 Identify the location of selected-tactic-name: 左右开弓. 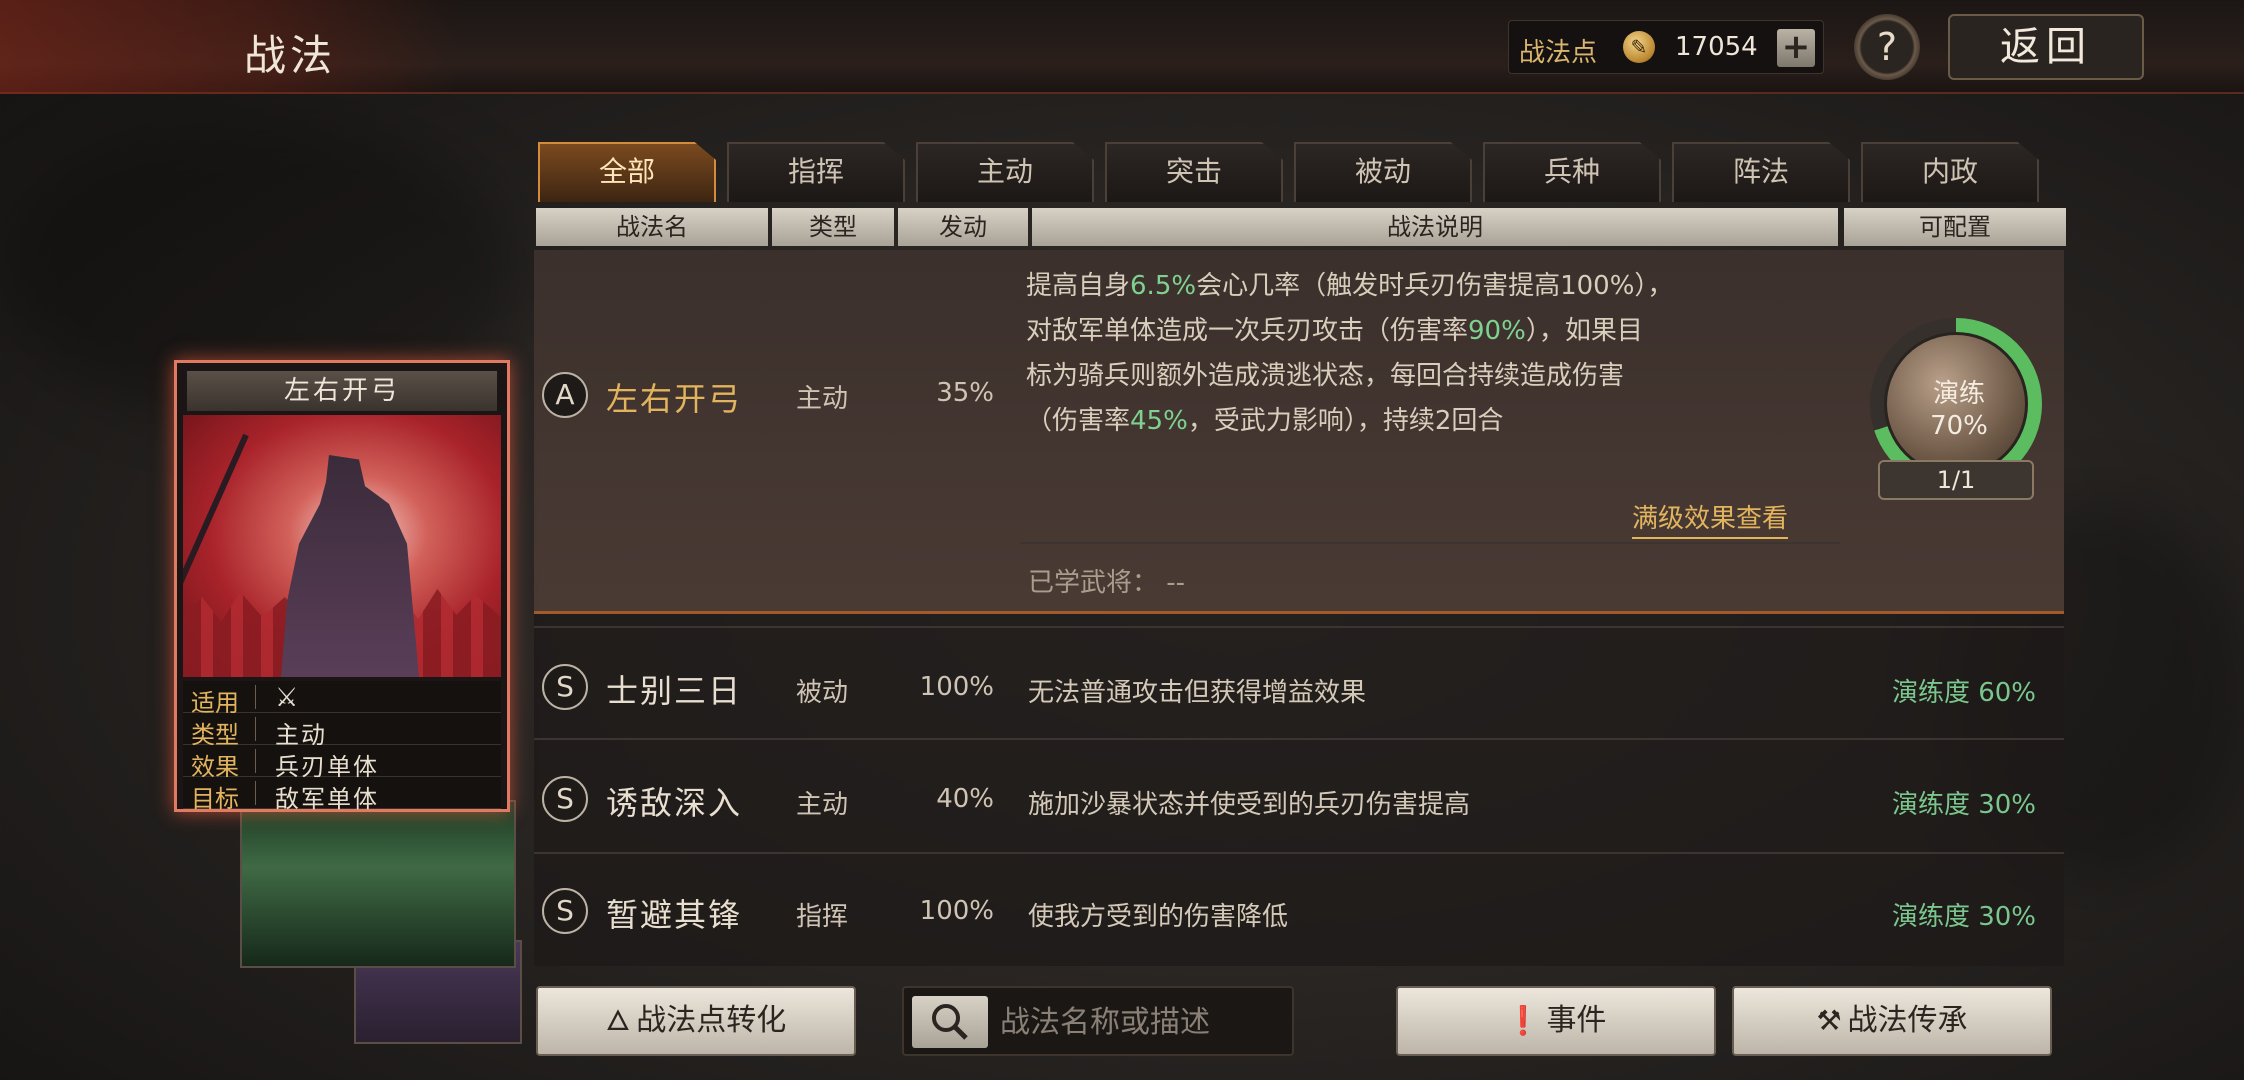
(674, 399).